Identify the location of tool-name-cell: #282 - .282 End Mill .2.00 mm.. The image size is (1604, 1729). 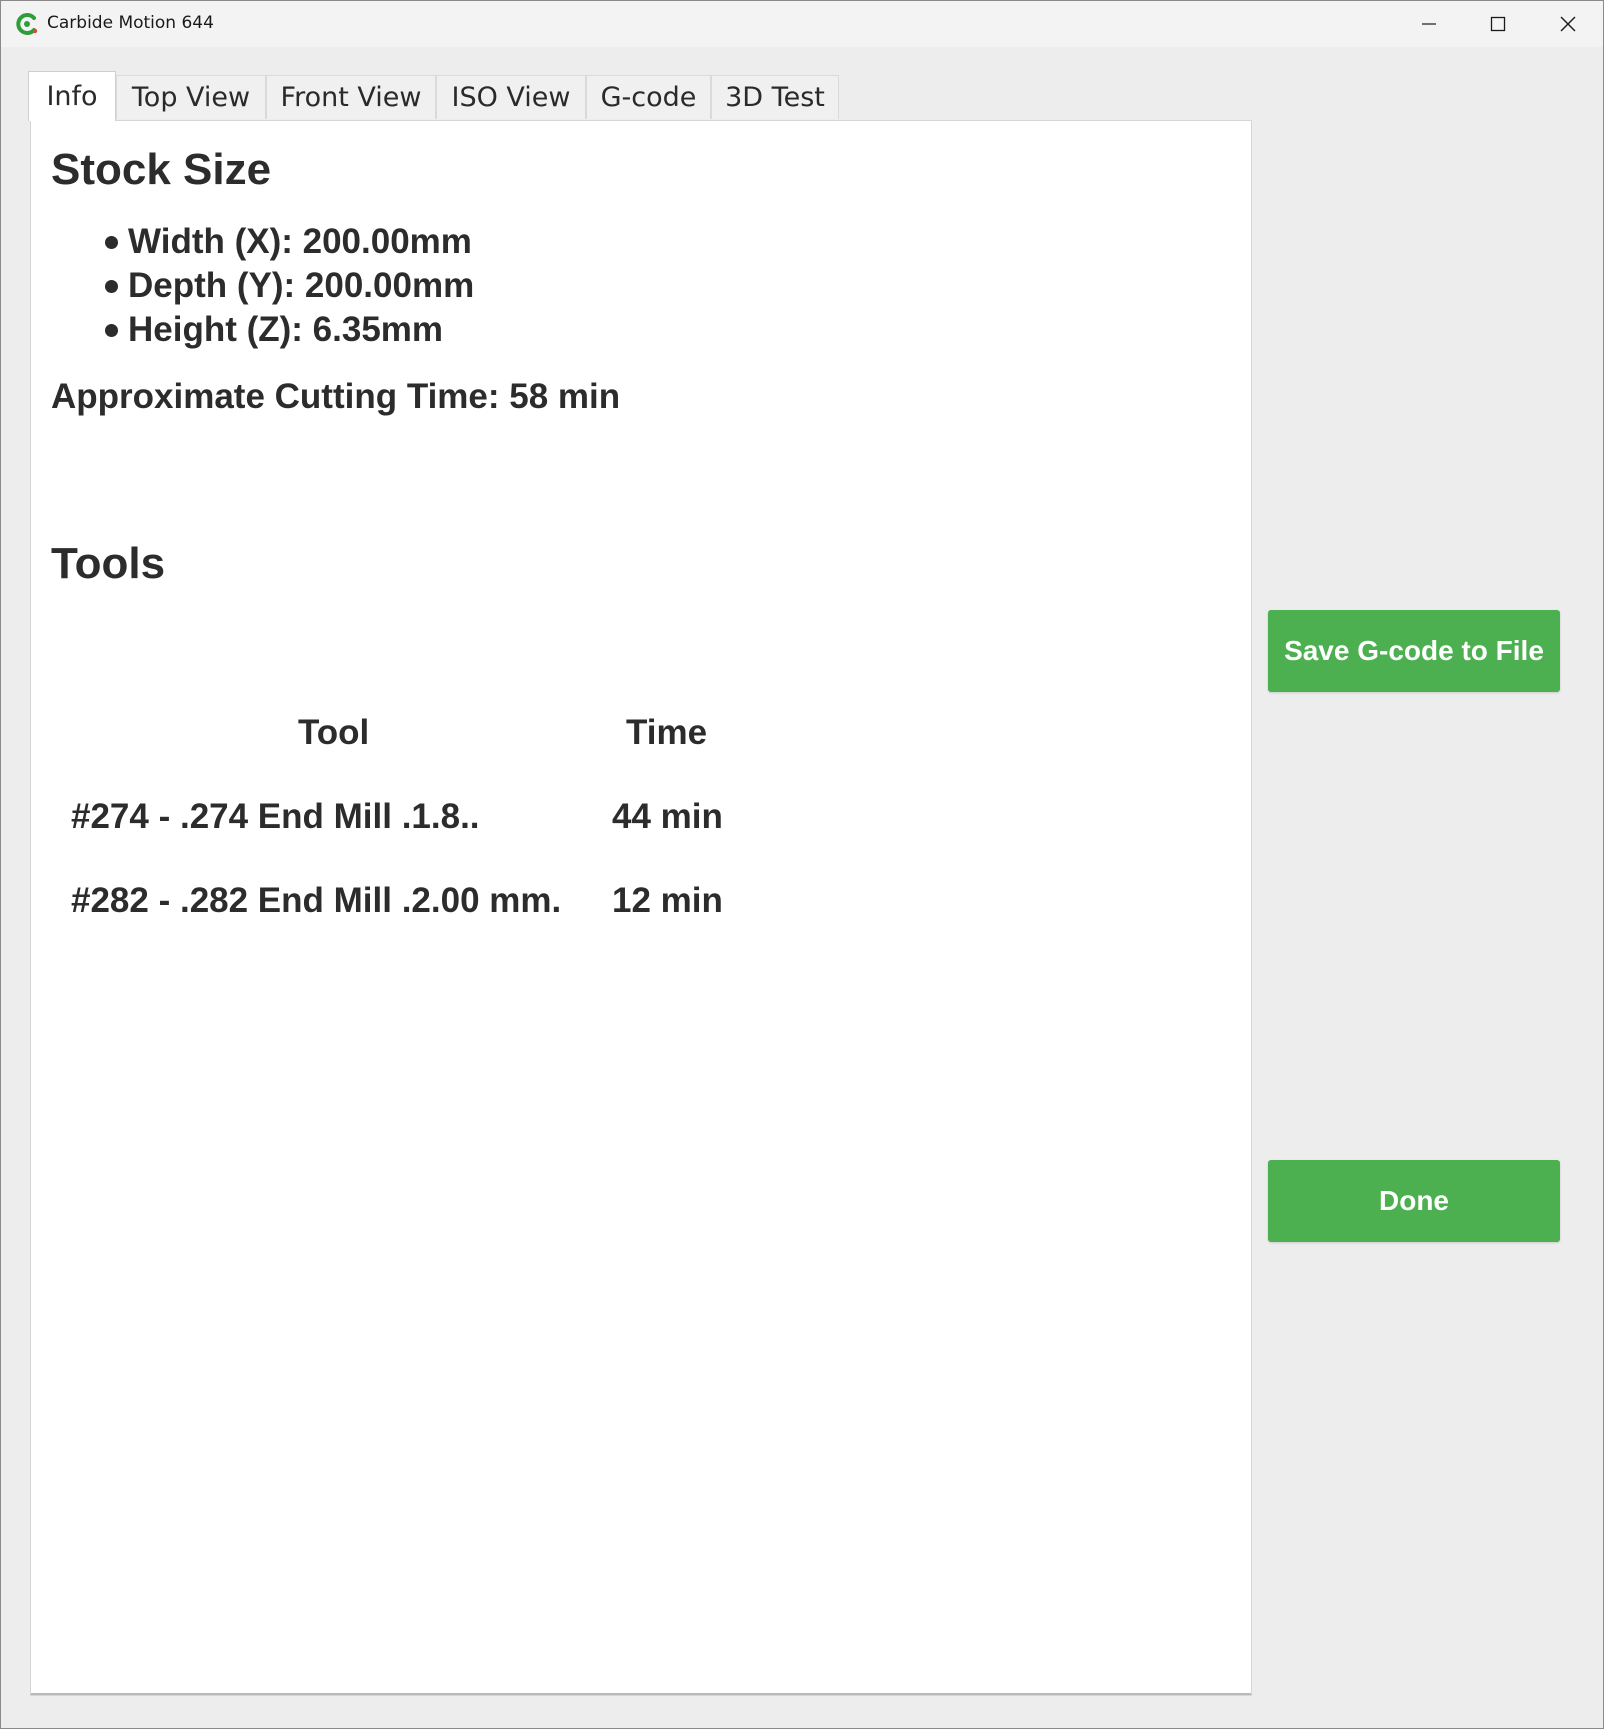
(316, 900).